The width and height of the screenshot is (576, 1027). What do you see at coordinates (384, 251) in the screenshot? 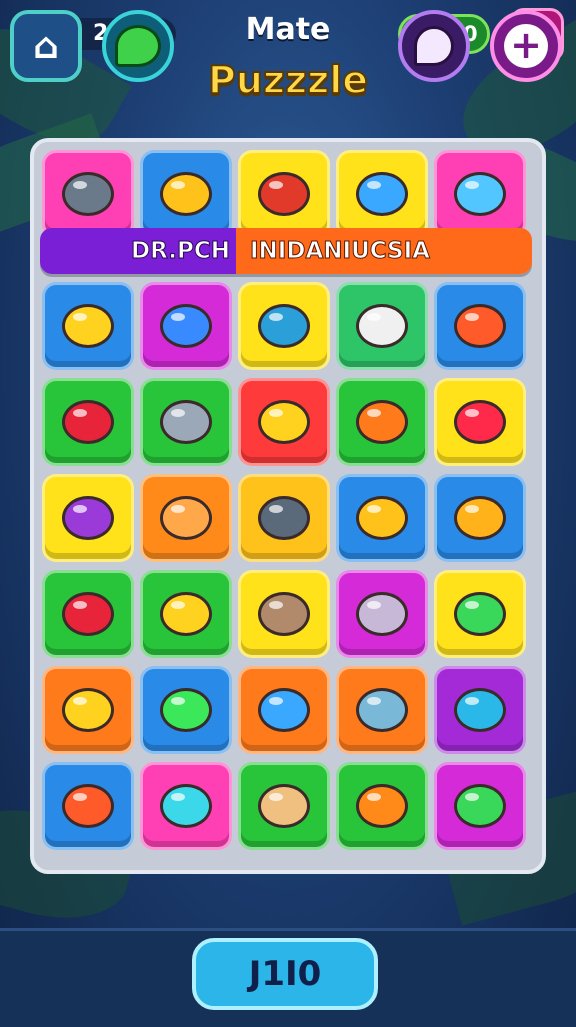
I see `banner-right-text: INIDANIUCSIA` at bounding box center [384, 251].